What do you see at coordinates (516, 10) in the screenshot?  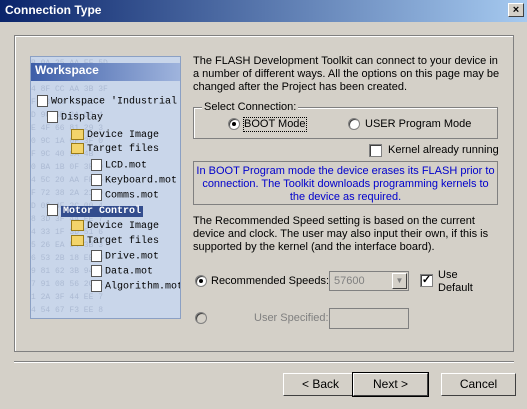 I see `close-button: ×` at bounding box center [516, 10].